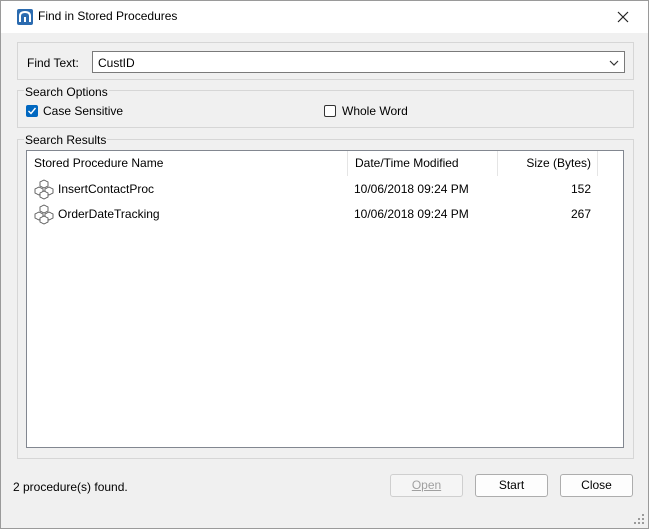 The width and height of the screenshot is (649, 529). Describe the element at coordinates (375, 111) in the screenshot. I see `whole-word-label: Whole Word` at that location.